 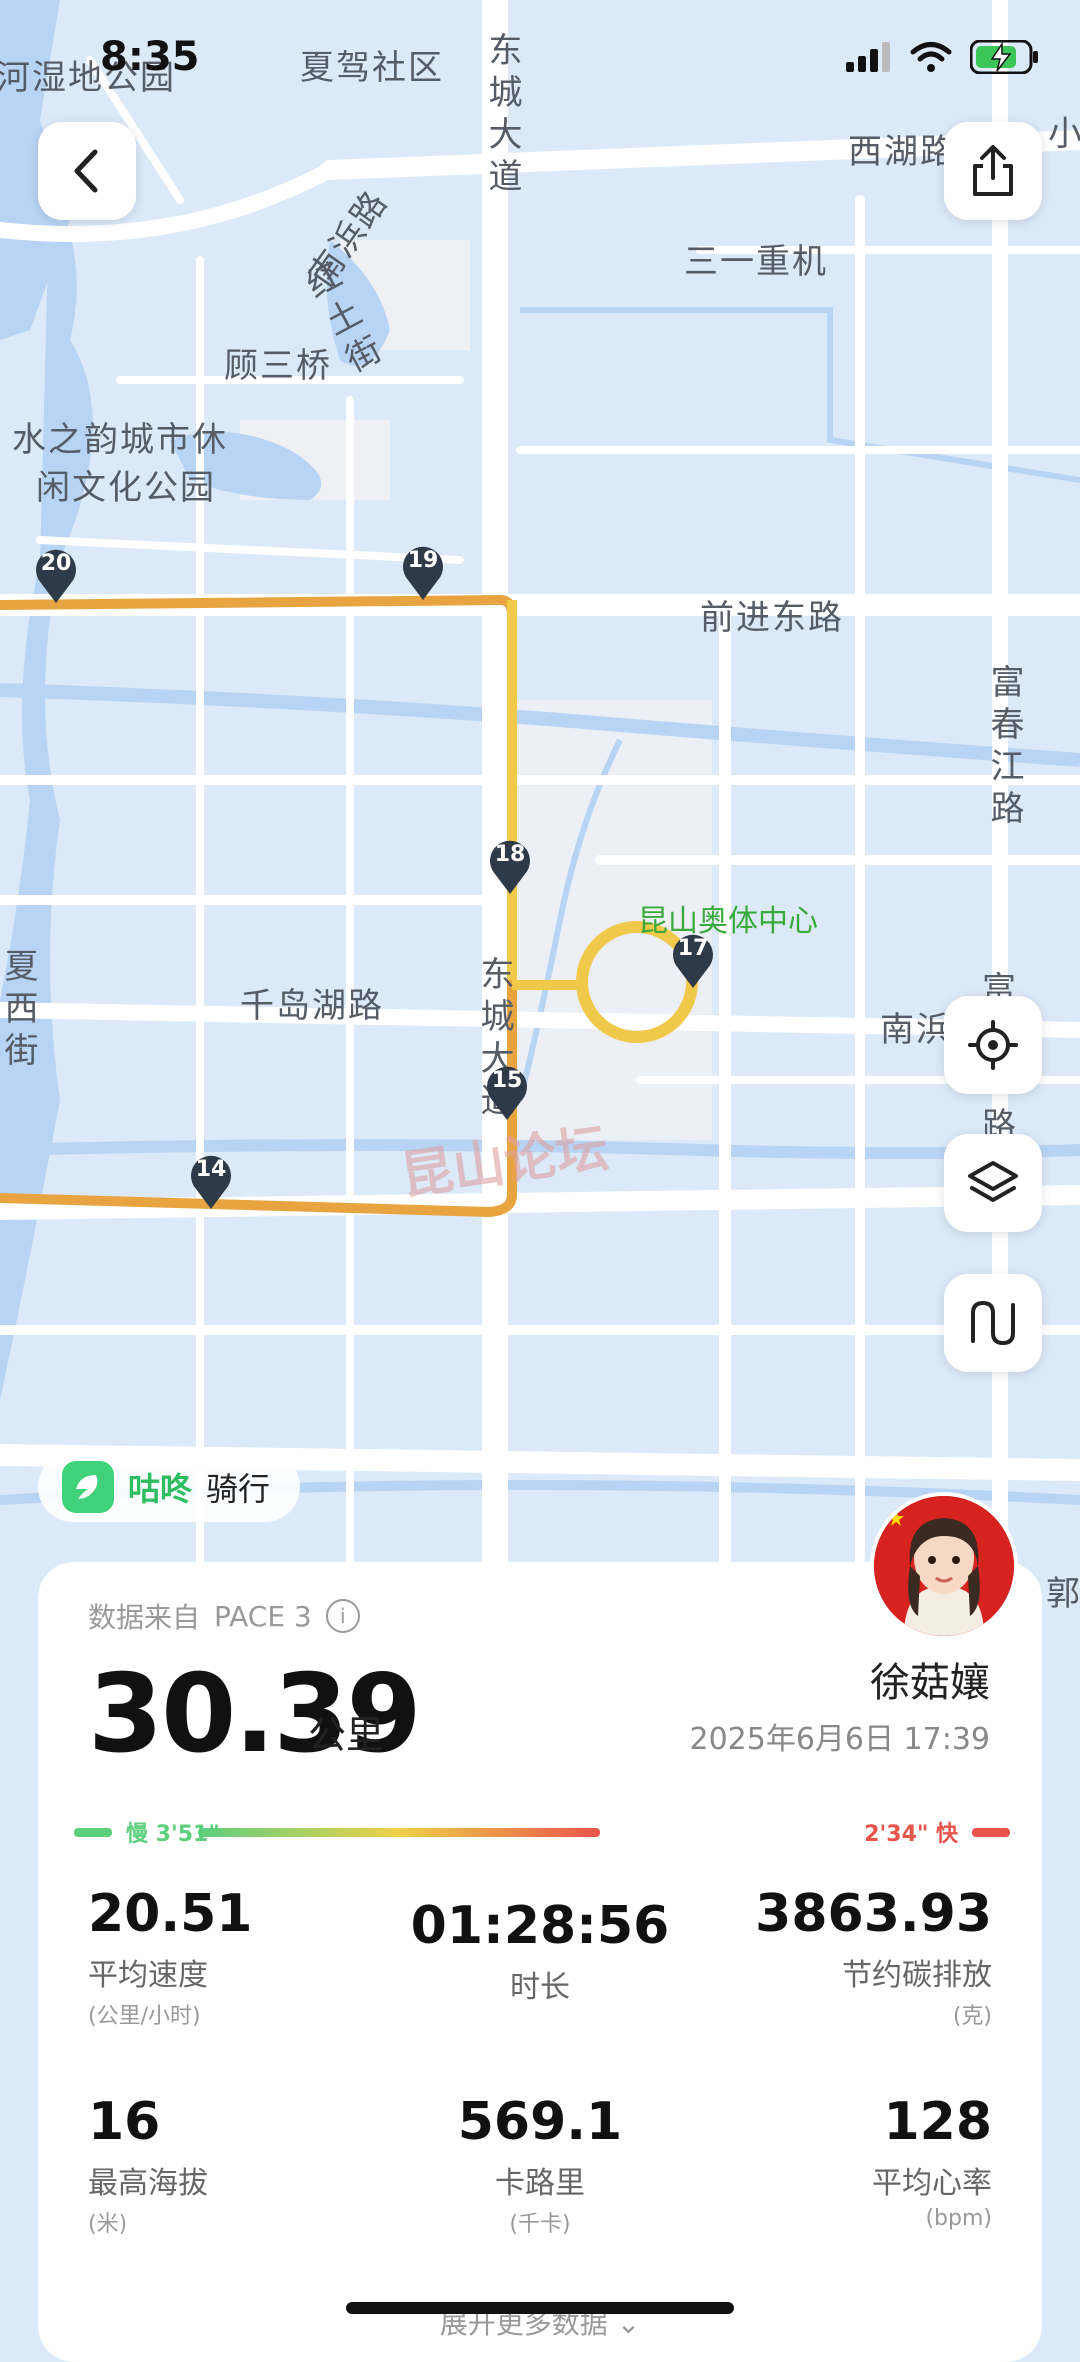 I want to click on data-source: 数据来自 PACE 3 i, so click(x=224, y=1616).